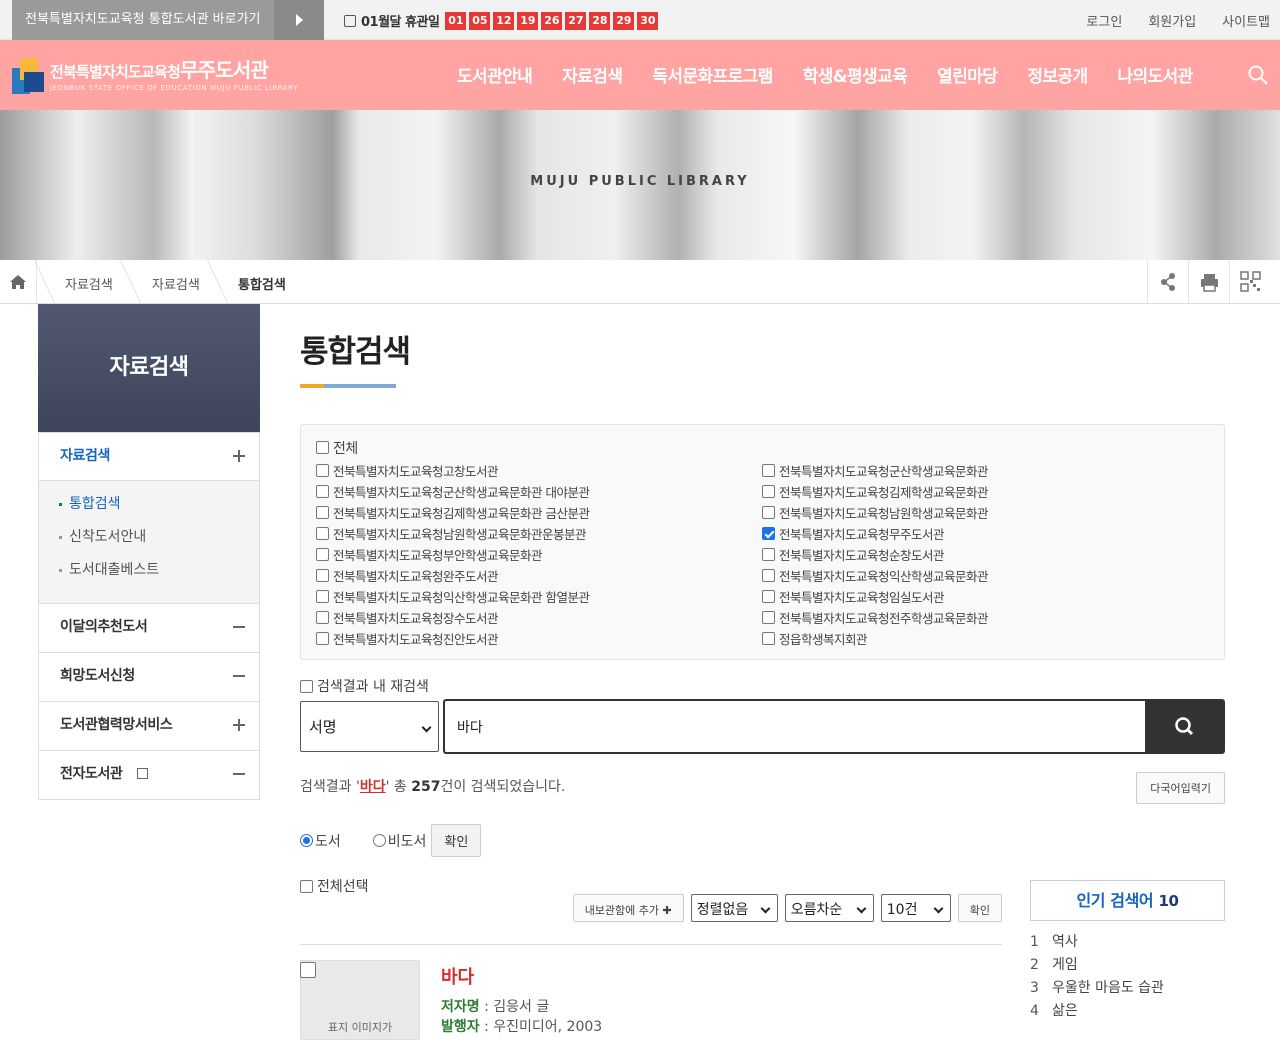 This screenshot has height=1040, width=1280. What do you see at coordinates (149, 775) in the screenshot?
I see `sidebar-item-e-library: 전자도서관` at bounding box center [149, 775].